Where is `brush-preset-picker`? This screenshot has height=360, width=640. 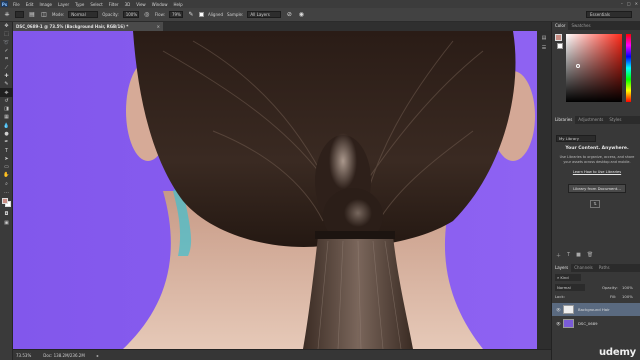
brush-preset-picker is located at coordinates (19, 14).